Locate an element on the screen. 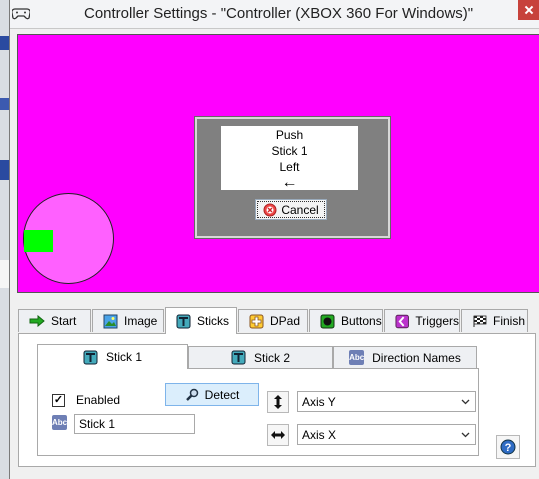  tab-start: Start is located at coordinates (54, 320).